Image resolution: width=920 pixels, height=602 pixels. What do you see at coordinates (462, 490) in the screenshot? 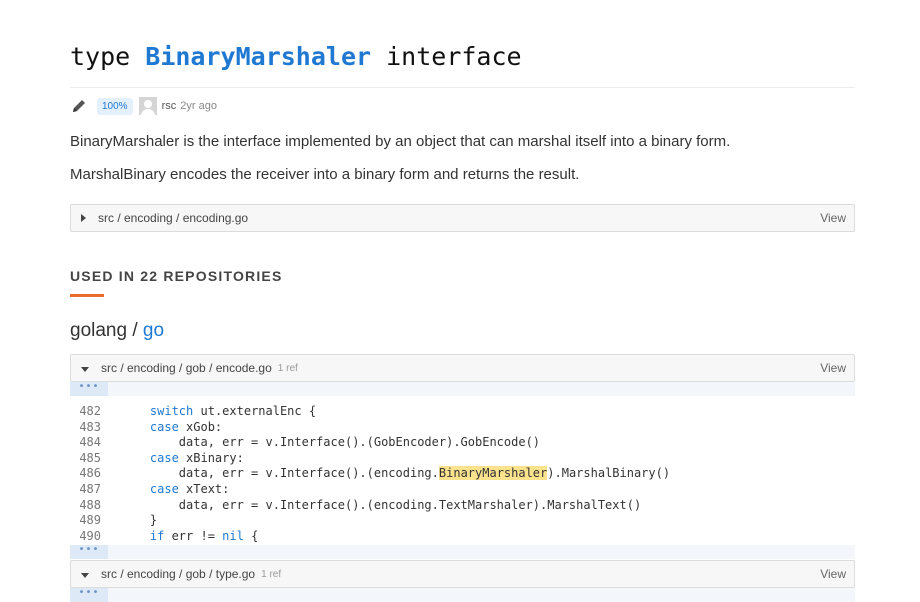
I see `code-line: 487 case xText:` at bounding box center [462, 490].